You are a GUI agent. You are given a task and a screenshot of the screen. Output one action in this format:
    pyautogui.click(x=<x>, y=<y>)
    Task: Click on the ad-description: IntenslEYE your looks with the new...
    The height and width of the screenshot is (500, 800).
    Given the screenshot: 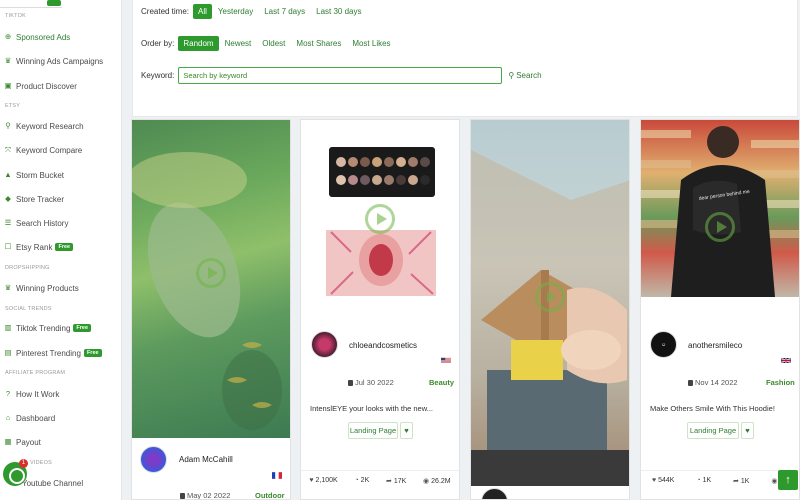 What is the action you would take?
    pyautogui.click(x=371, y=408)
    